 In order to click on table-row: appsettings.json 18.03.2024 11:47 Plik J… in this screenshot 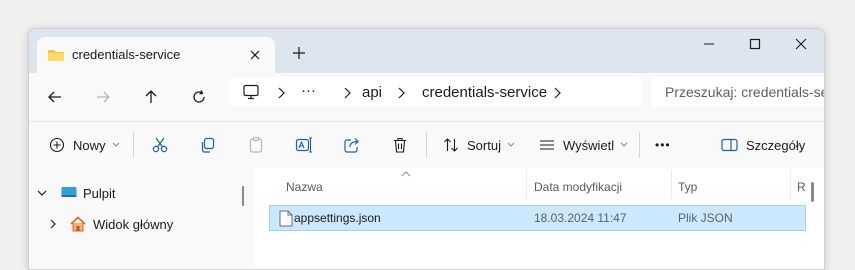, I will do `click(537, 218)`.